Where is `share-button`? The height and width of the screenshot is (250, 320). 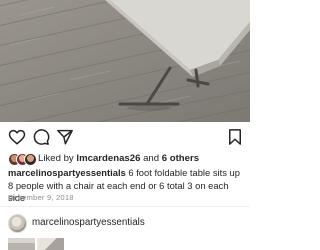
share-button is located at coordinates (66, 138).